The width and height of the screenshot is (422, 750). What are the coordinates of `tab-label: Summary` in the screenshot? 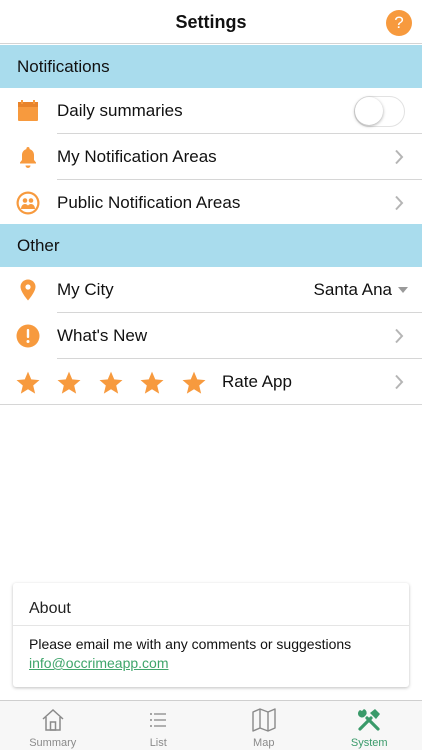 It's located at (53, 743).